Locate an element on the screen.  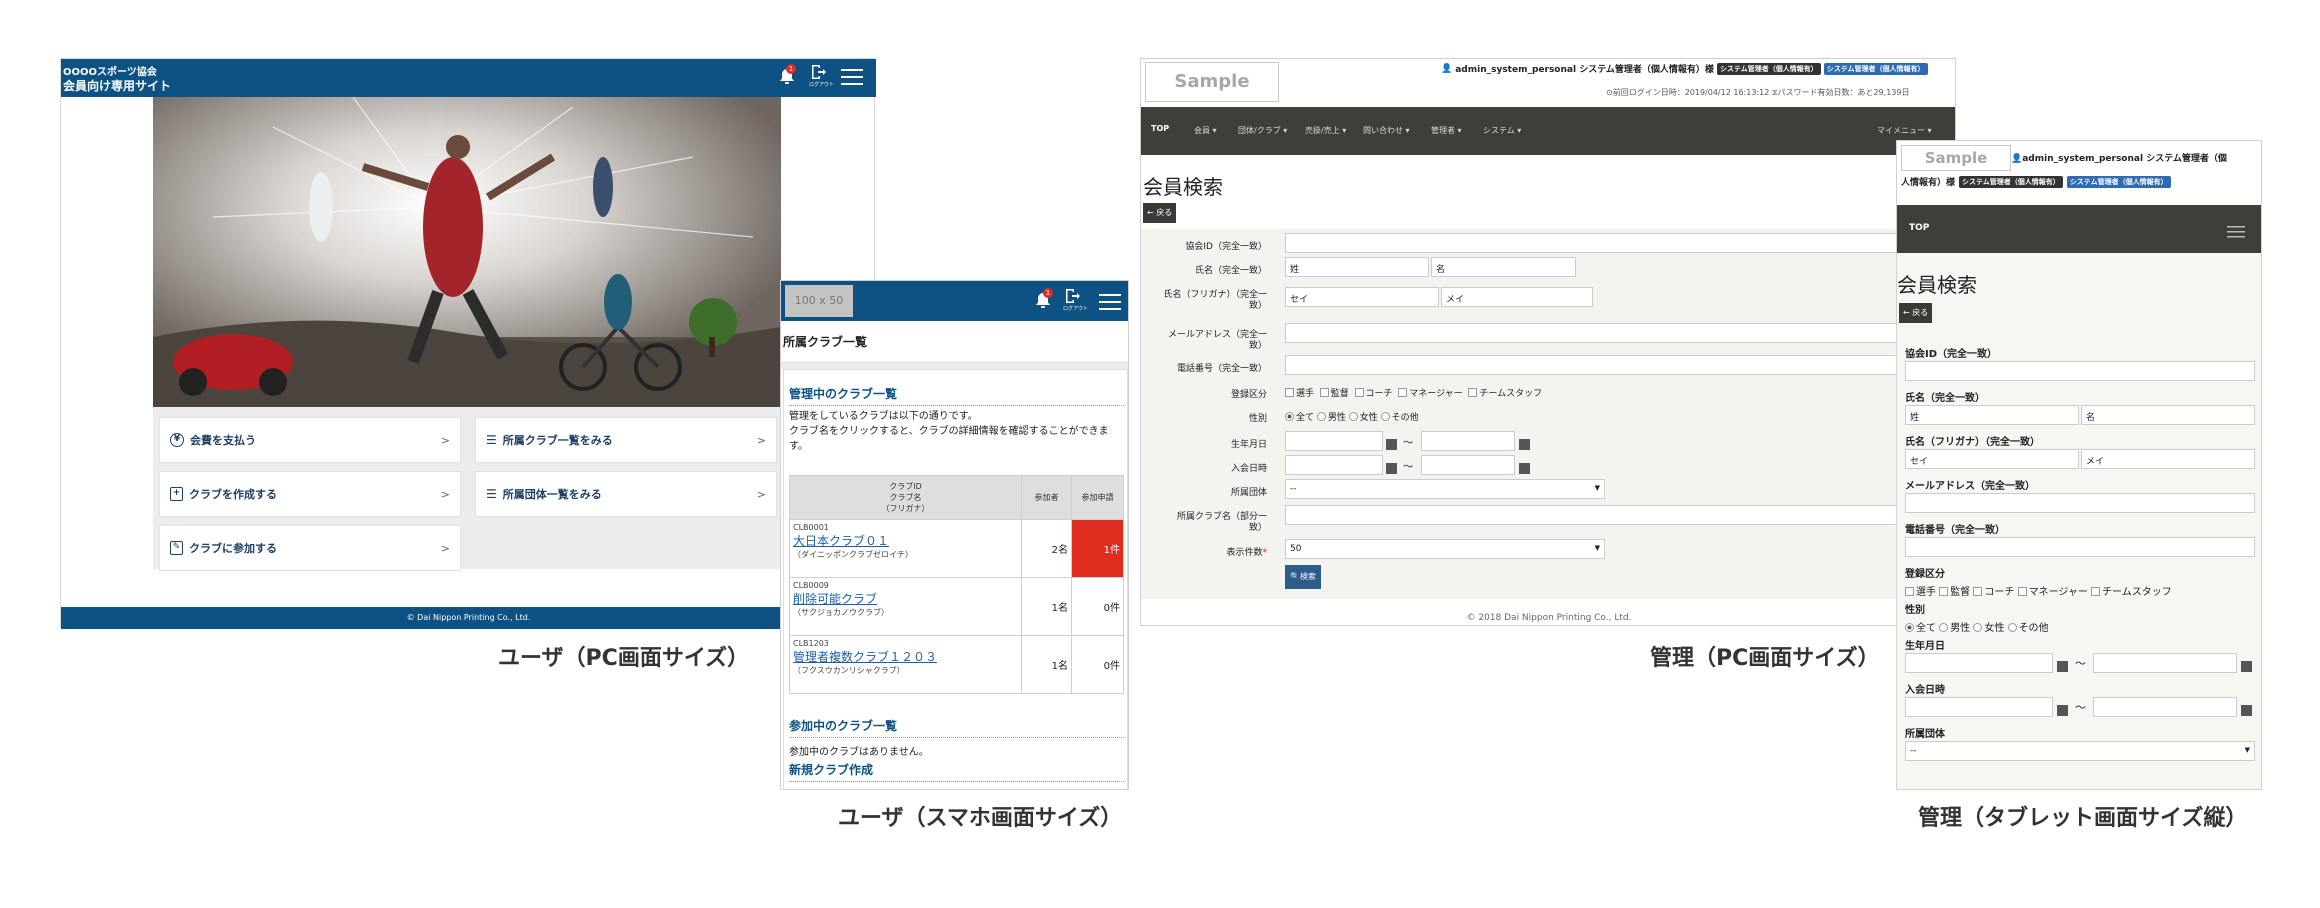
club-kana: （フクスウカンリシャクラブ） is located at coordinates (849, 670).